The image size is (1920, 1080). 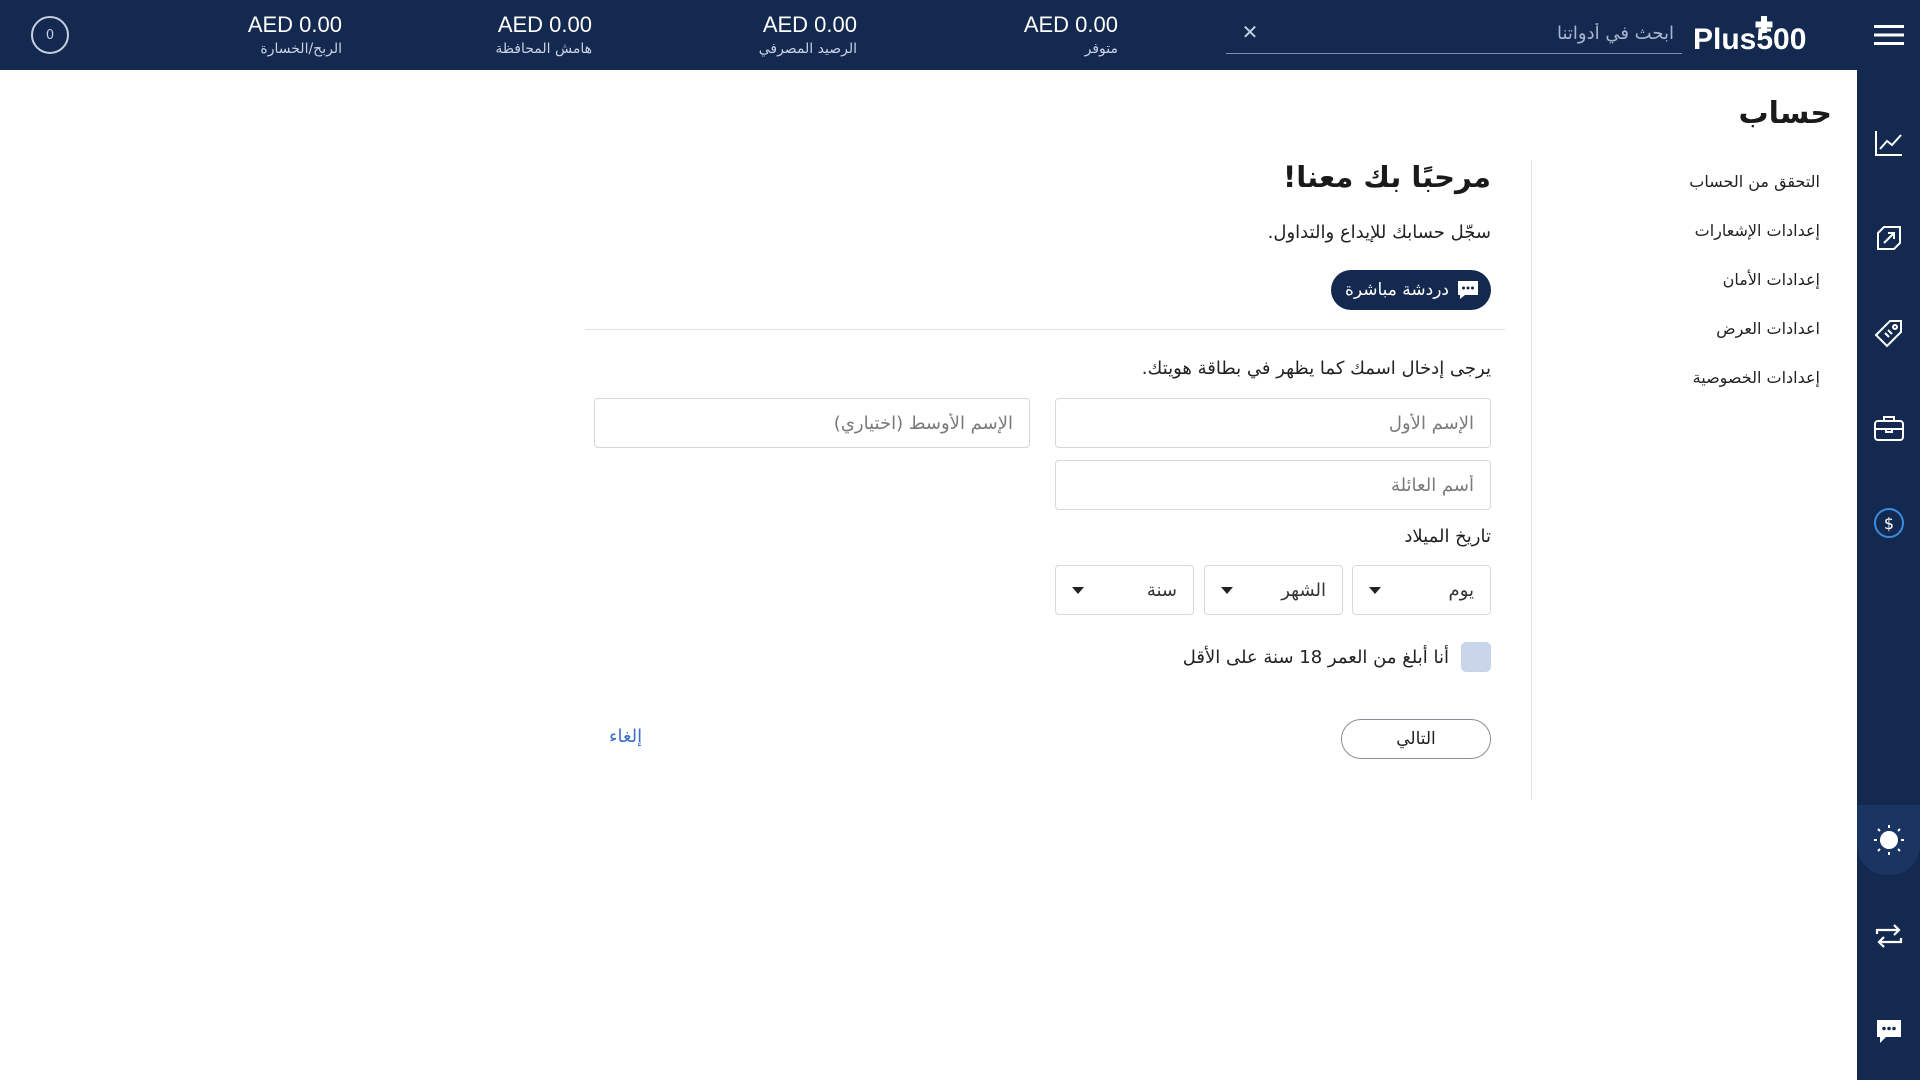 I want to click on next-button: التالي, so click(x=1416, y=739).